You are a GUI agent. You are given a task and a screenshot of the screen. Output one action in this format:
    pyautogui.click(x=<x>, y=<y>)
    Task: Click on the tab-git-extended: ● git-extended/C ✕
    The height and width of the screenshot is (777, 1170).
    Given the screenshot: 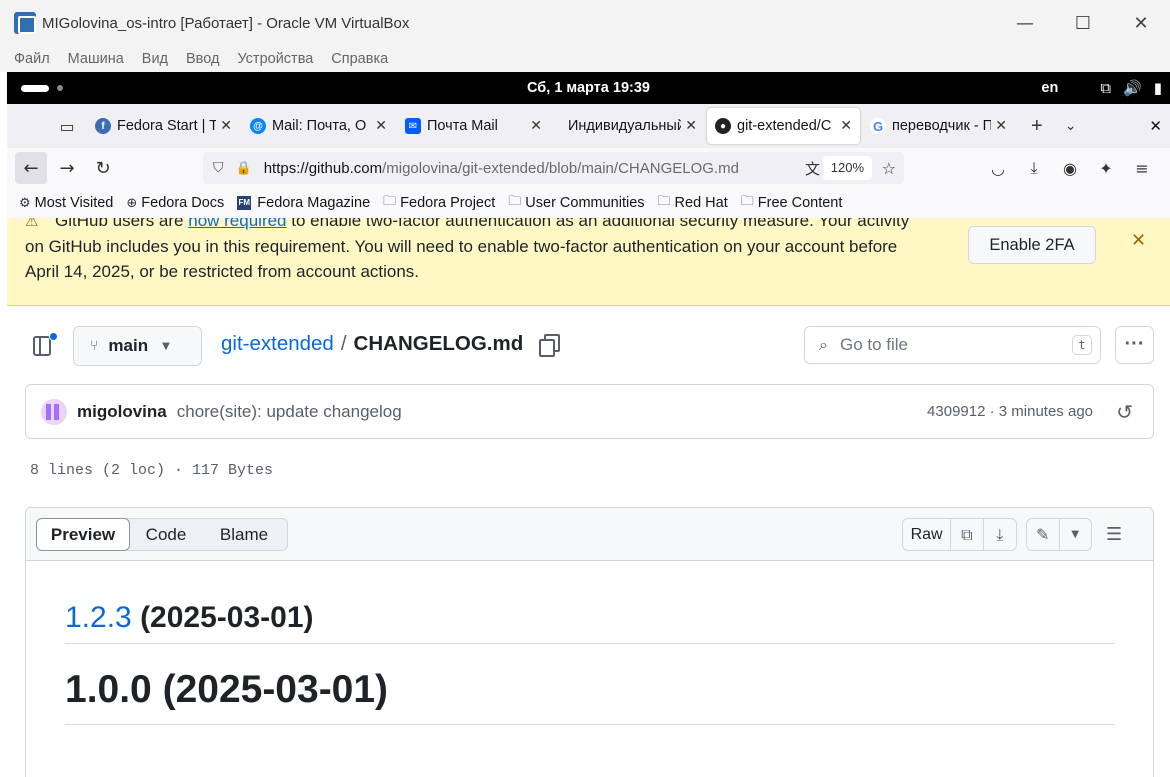 What is the action you would take?
    pyautogui.click(x=783, y=126)
    